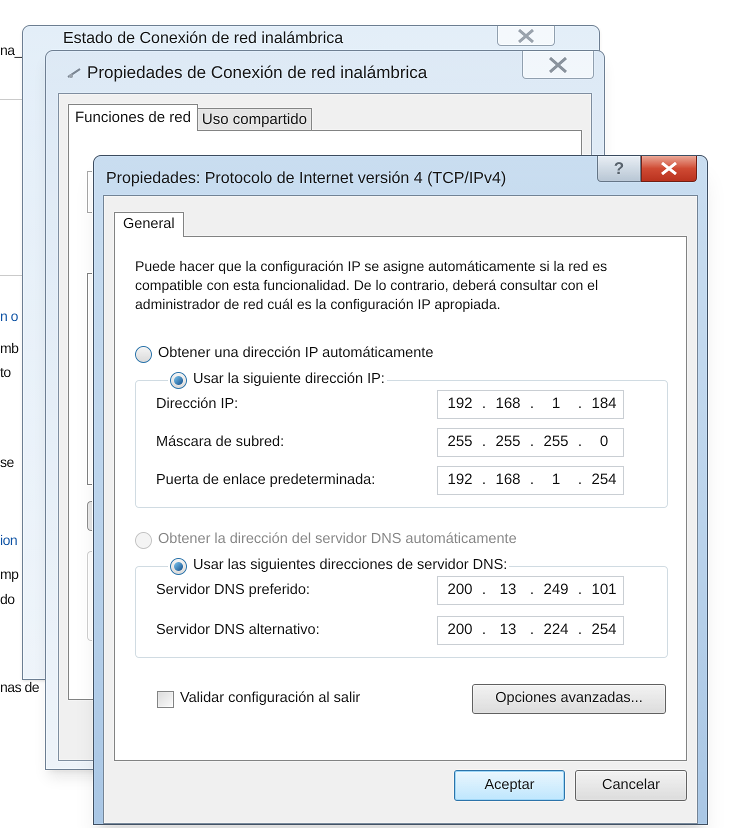 This screenshot has width=734, height=828. Describe the element at coordinates (74, 73) in the screenshot. I see `network-icon` at that location.